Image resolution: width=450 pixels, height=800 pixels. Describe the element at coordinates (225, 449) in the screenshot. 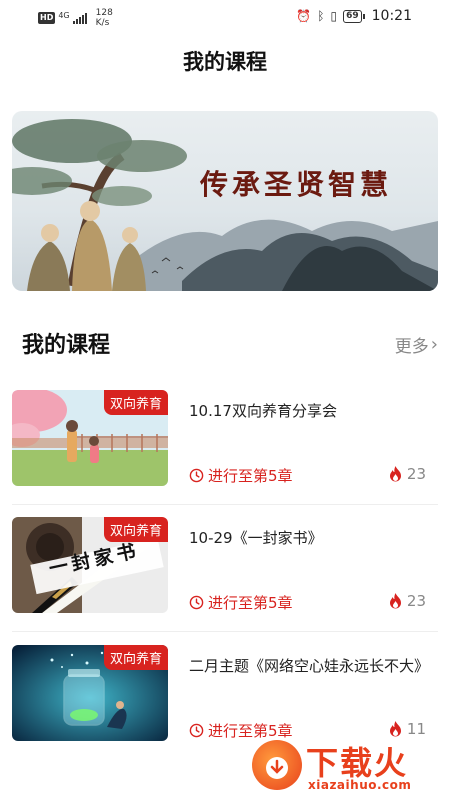

I see `course-item: 双向养育 10.17双向养育分享会 进行至第5章 23` at that location.